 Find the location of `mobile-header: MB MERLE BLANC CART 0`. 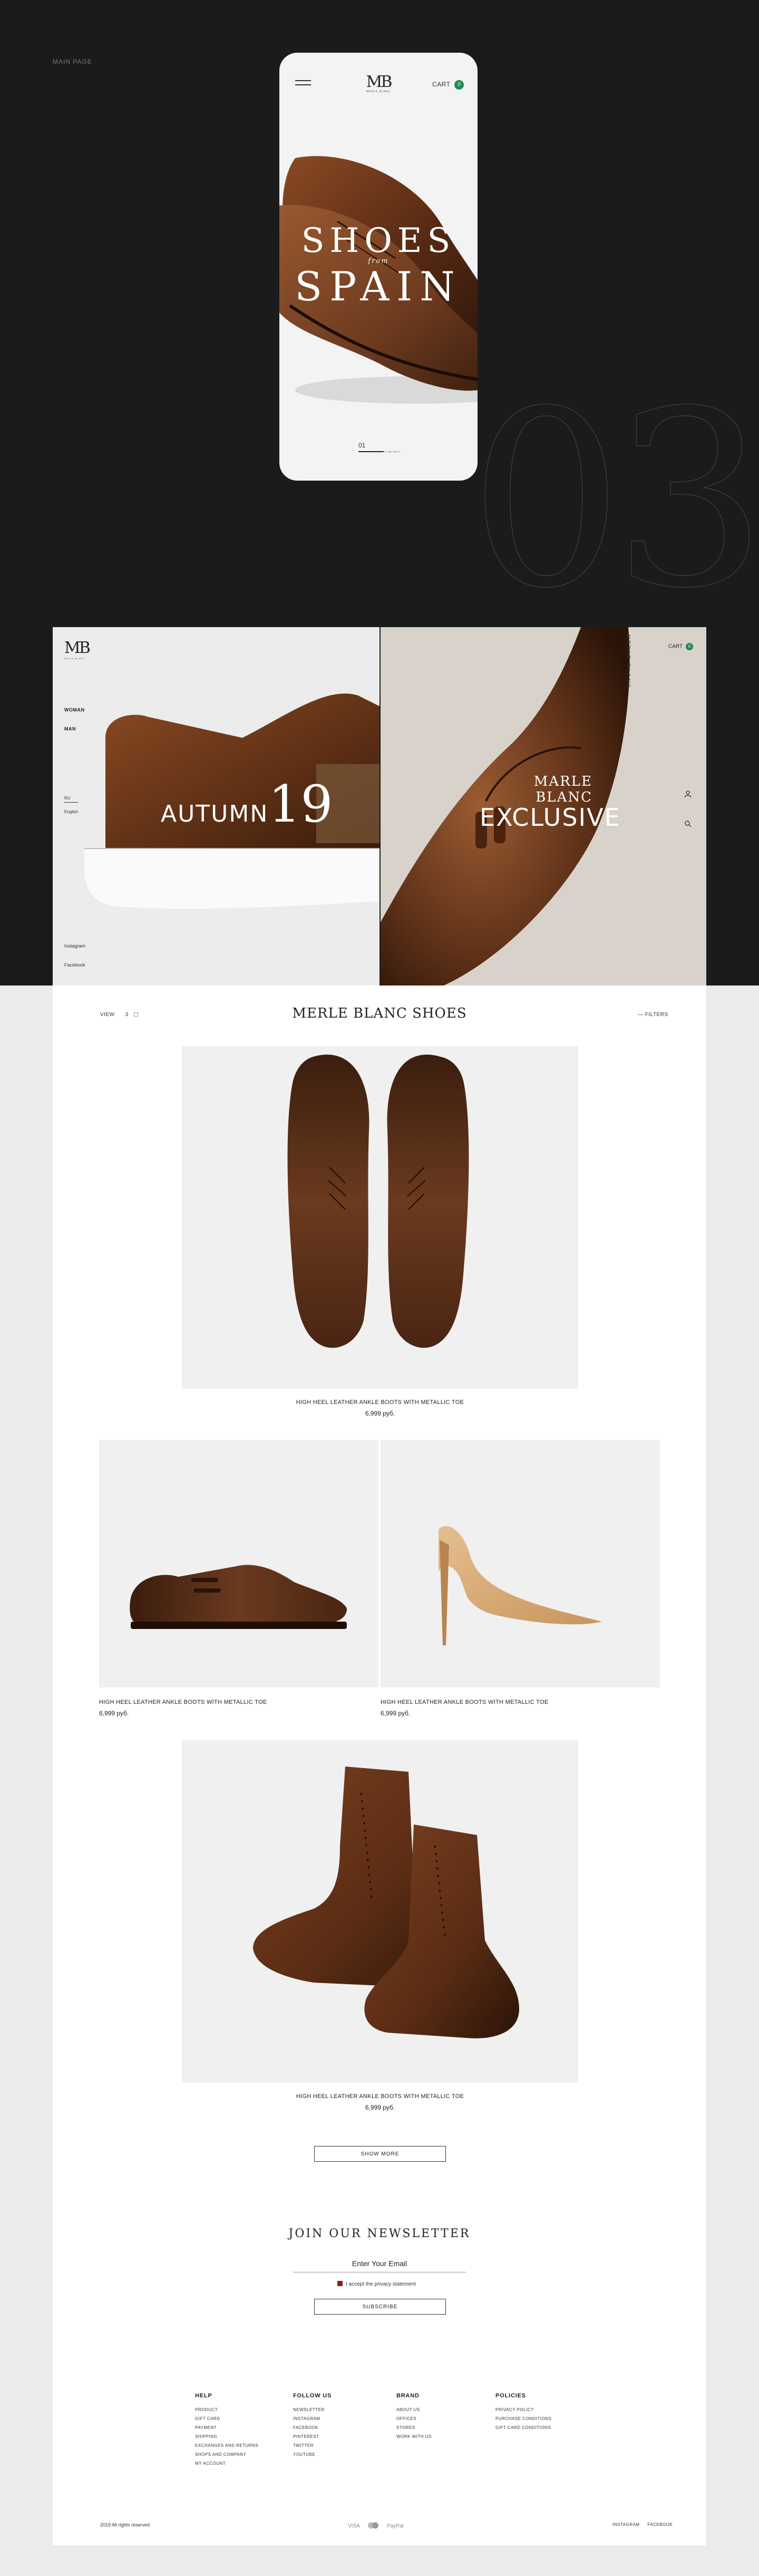

mobile-header: MB MERLE BLANC CART 0 is located at coordinates (378, 84).